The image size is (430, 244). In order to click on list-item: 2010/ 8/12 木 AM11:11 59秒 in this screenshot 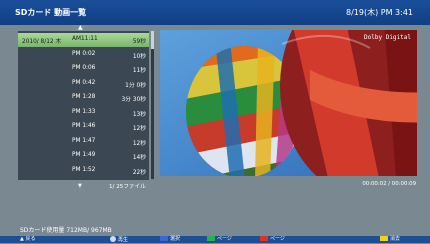, I will do `click(83, 40)`.